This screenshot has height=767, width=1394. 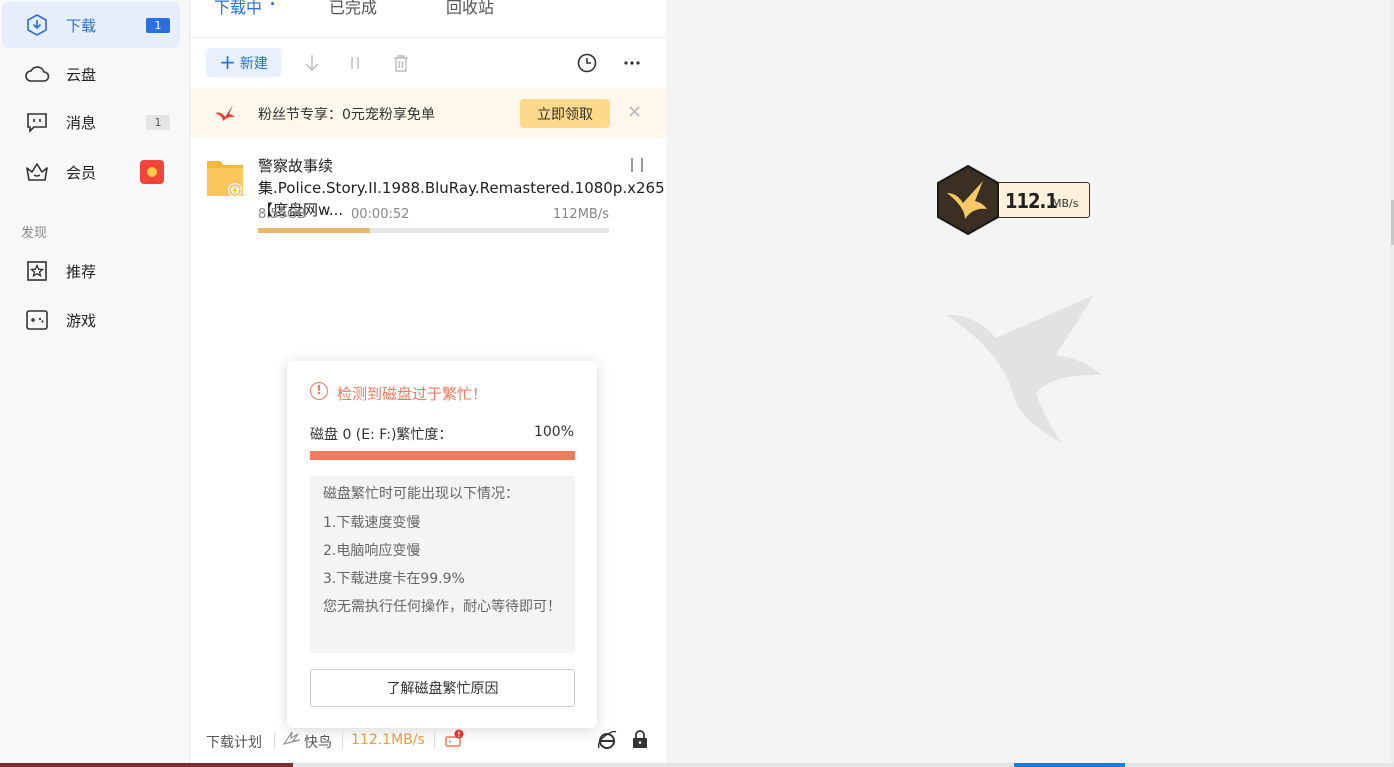 I want to click on sidebar-item-messages: 消息 1, so click(x=91, y=122).